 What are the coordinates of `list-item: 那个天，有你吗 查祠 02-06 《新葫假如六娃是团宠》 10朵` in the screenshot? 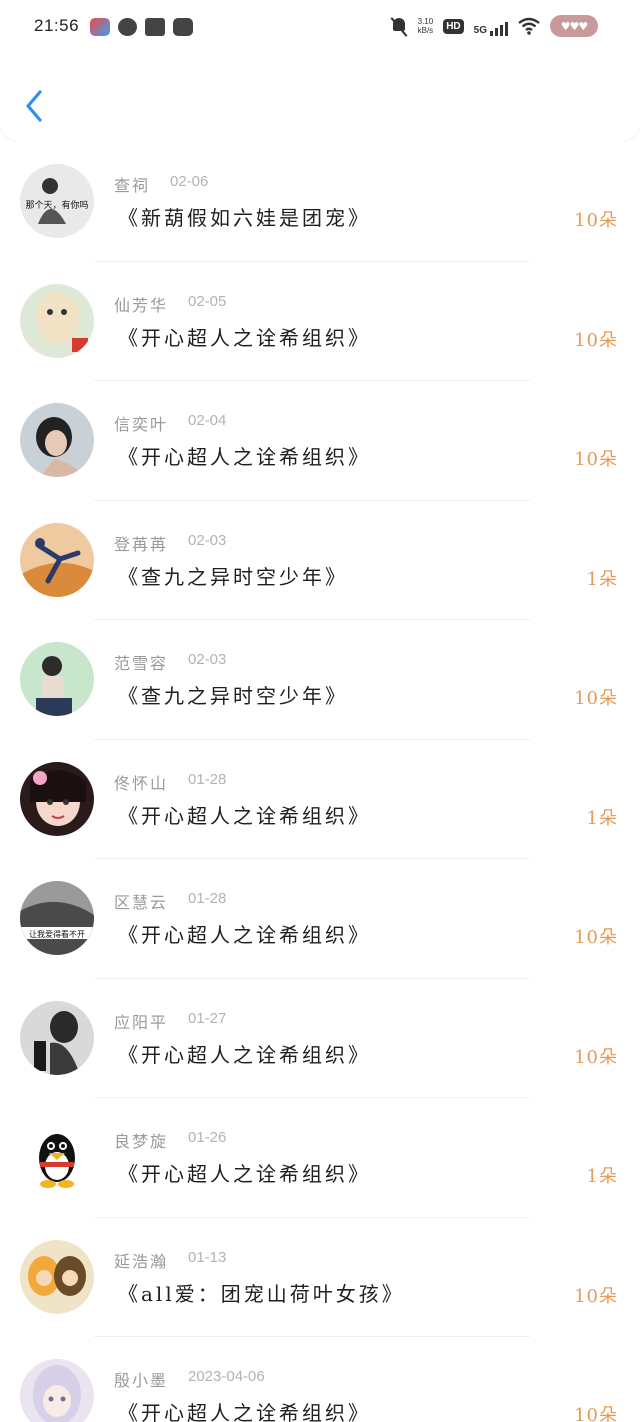 It's located at (320, 202).